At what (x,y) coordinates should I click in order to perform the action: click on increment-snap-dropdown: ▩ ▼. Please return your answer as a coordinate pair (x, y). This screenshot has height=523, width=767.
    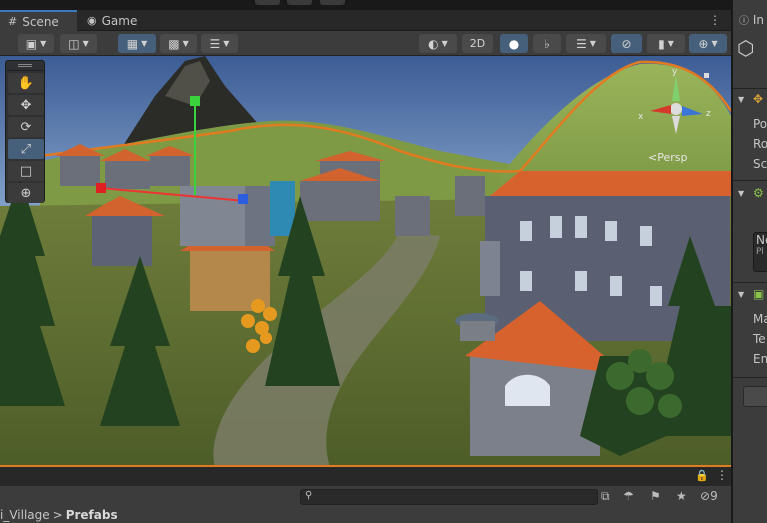
    Looking at the image, I should click on (178, 43).